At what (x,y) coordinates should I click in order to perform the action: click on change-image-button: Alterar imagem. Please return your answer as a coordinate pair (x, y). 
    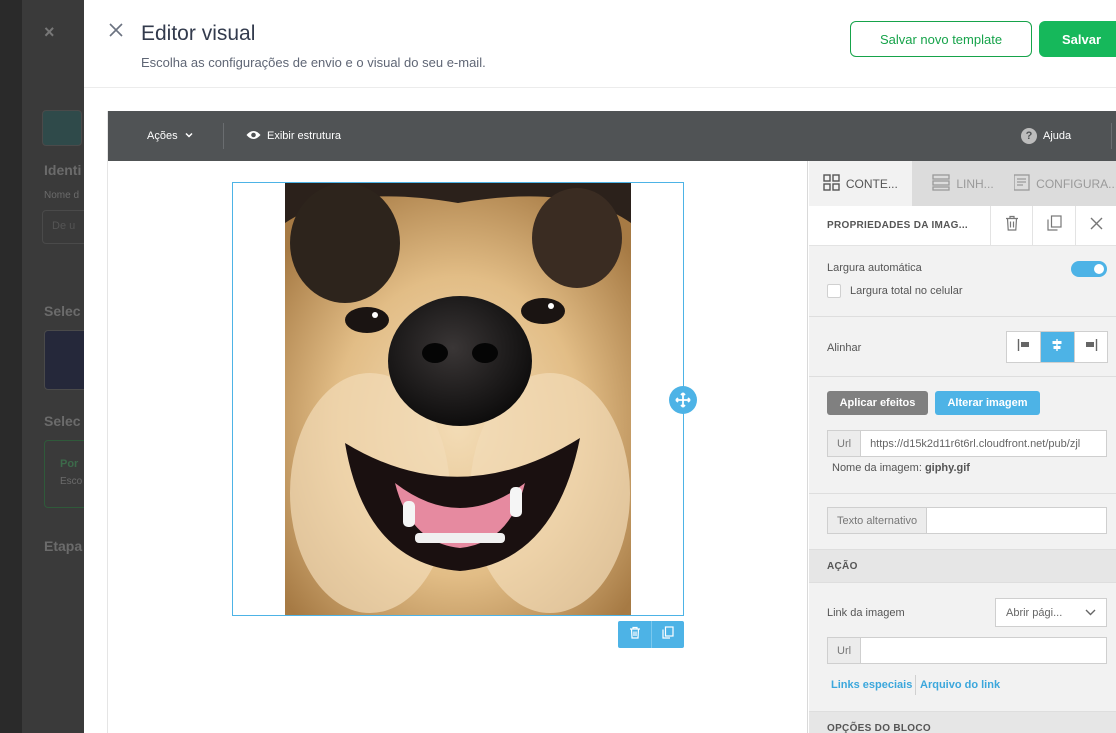
    Looking at the image, I should click on (987, 403).